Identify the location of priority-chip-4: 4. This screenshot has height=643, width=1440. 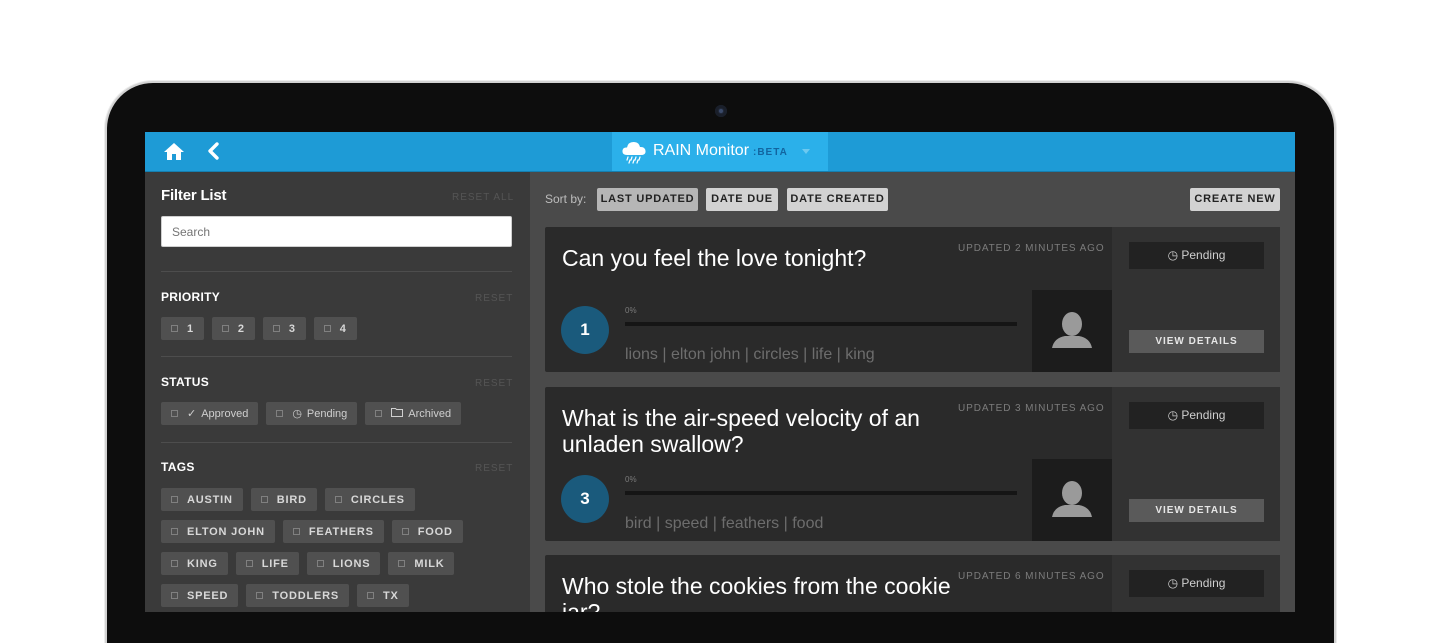
(335, 328).